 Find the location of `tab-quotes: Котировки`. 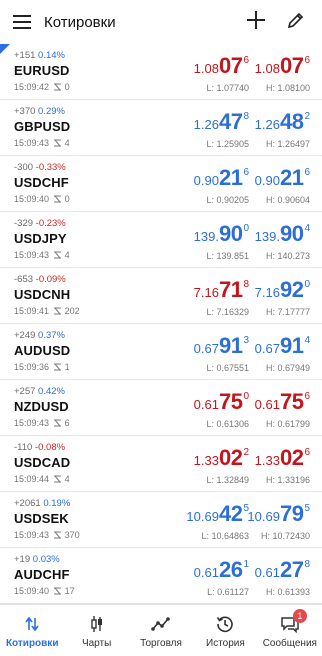

tab-quotes: Котировки is located at coordinates (32, 630).